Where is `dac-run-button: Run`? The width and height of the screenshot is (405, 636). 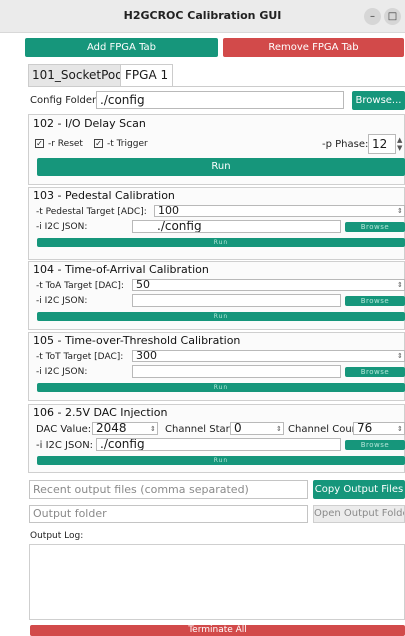
dac-run-button: Run is located at coordinates (221, 460).